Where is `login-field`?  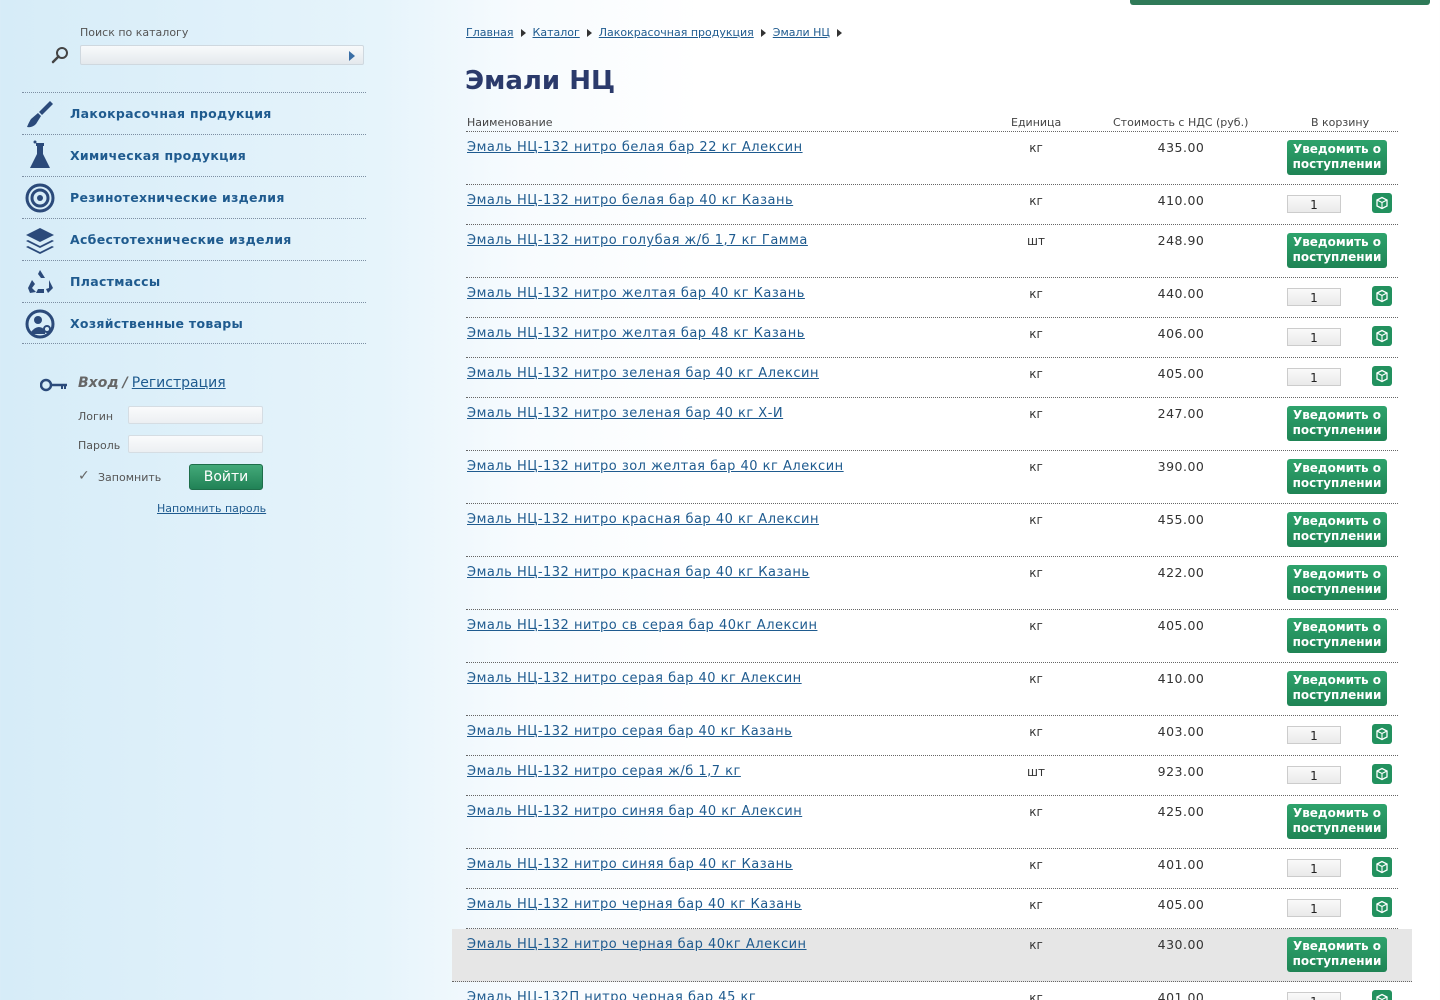
login-field is located at coordinates (195, 415).